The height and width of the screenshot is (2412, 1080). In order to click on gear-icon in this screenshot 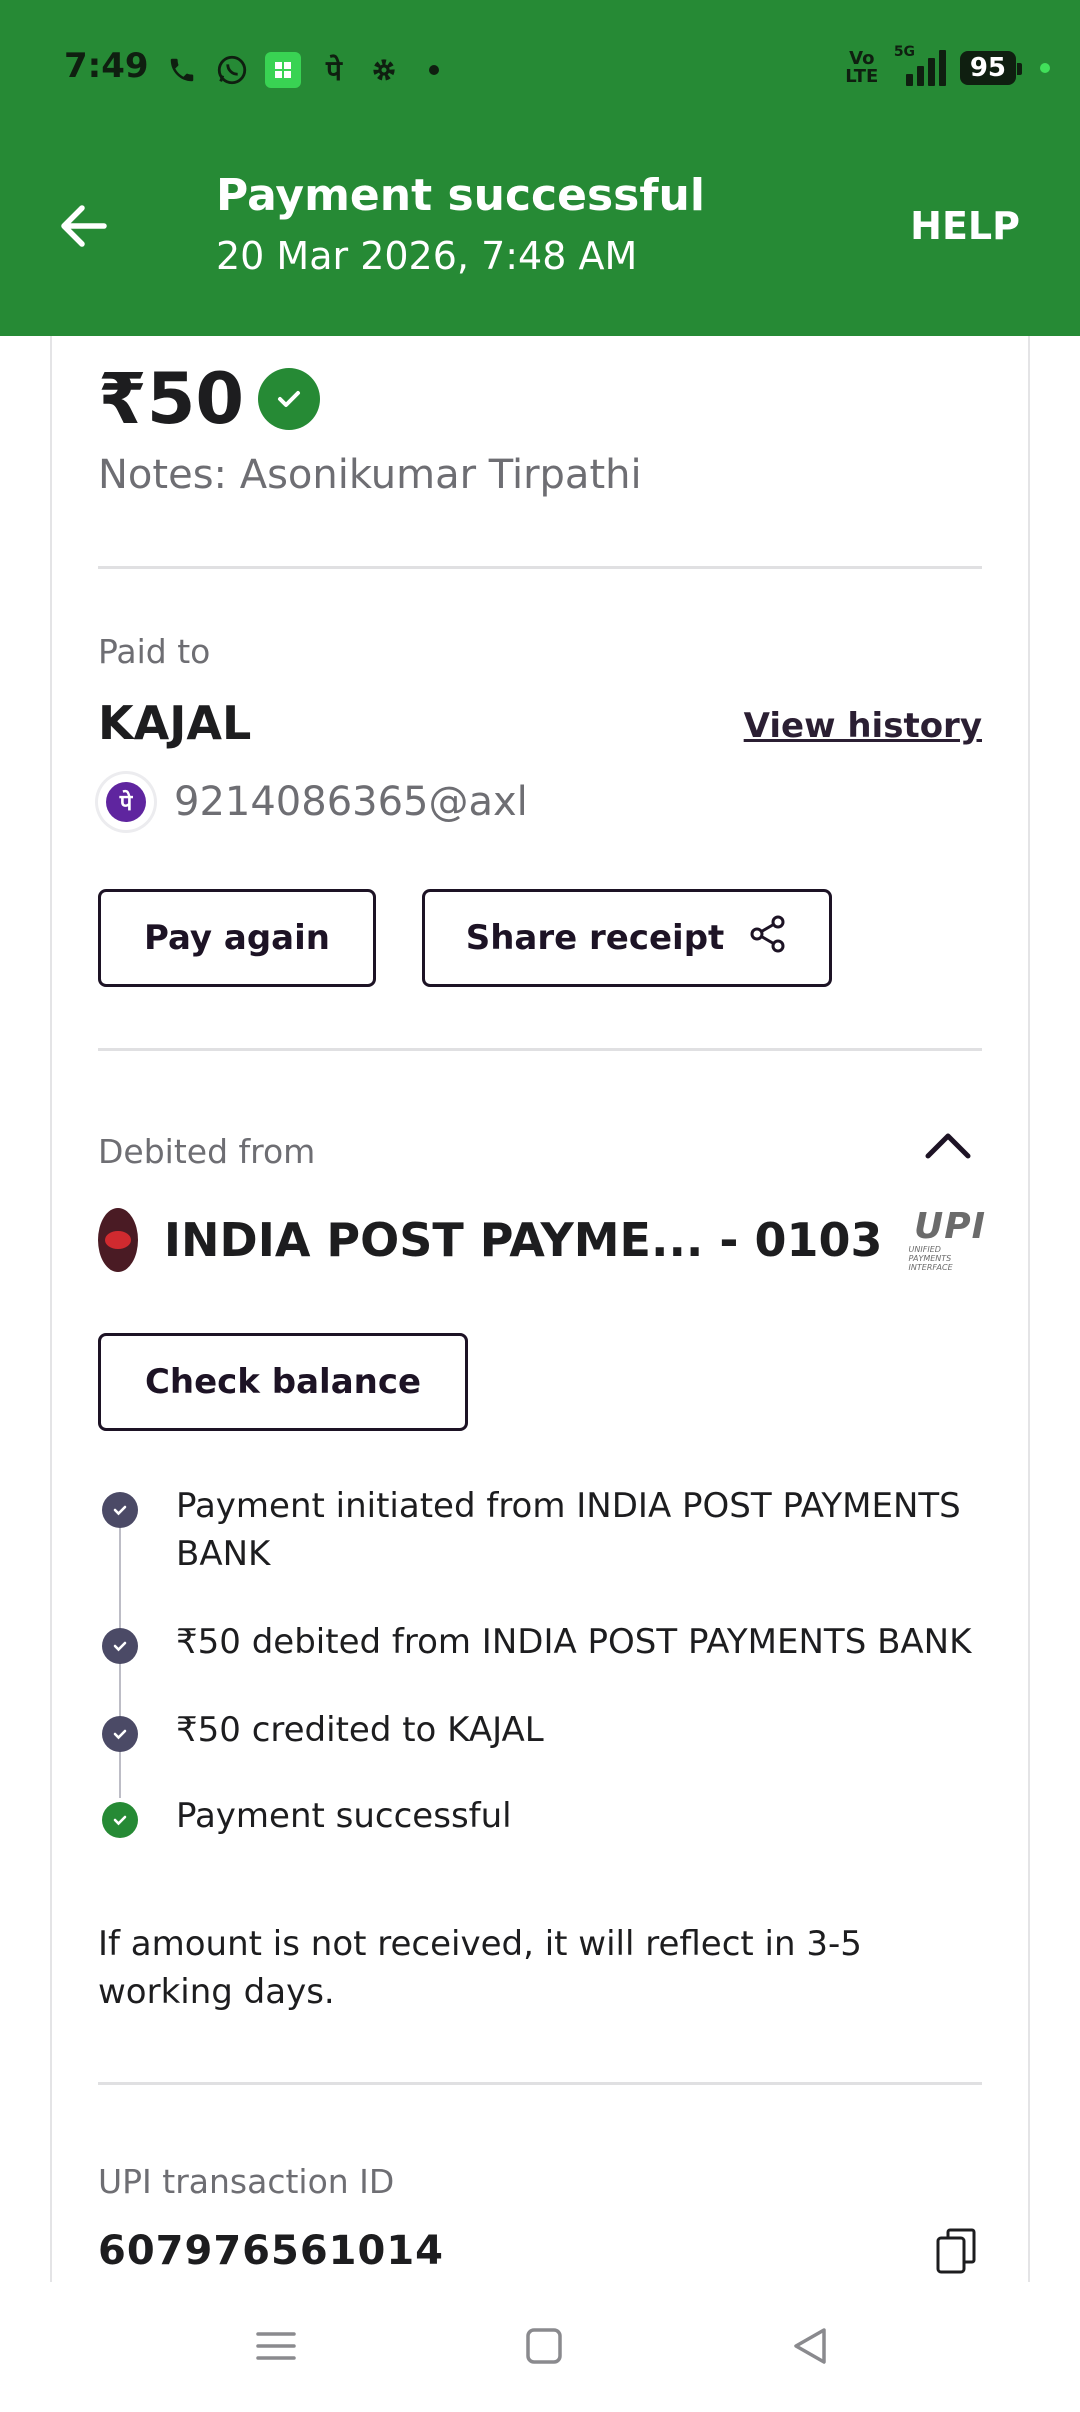, I will do `click(384, 70)`.